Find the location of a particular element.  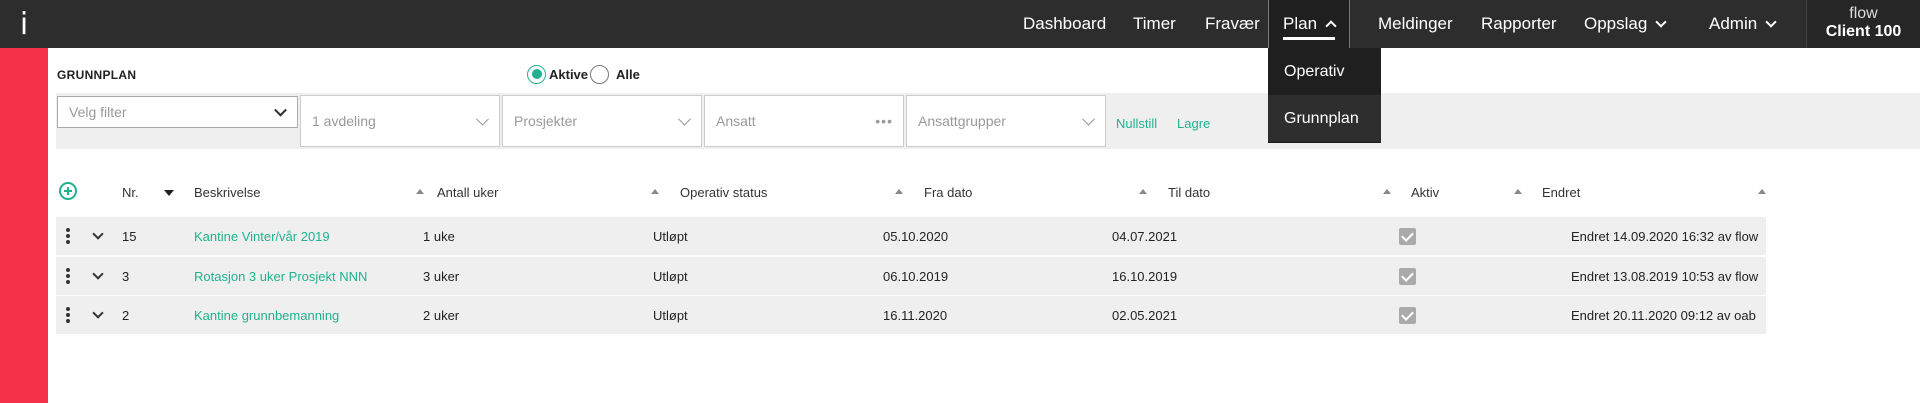

radio-unchecked-icon is located at coordinates (599, 74).